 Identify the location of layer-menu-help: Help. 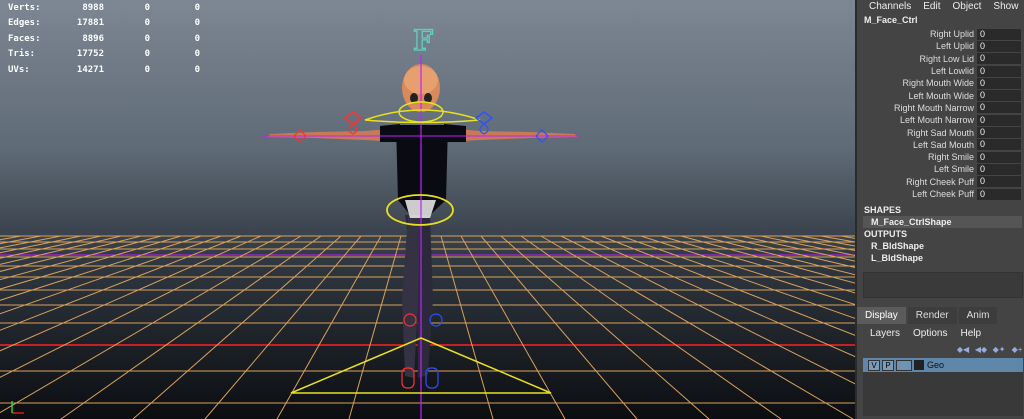
(970, 333).